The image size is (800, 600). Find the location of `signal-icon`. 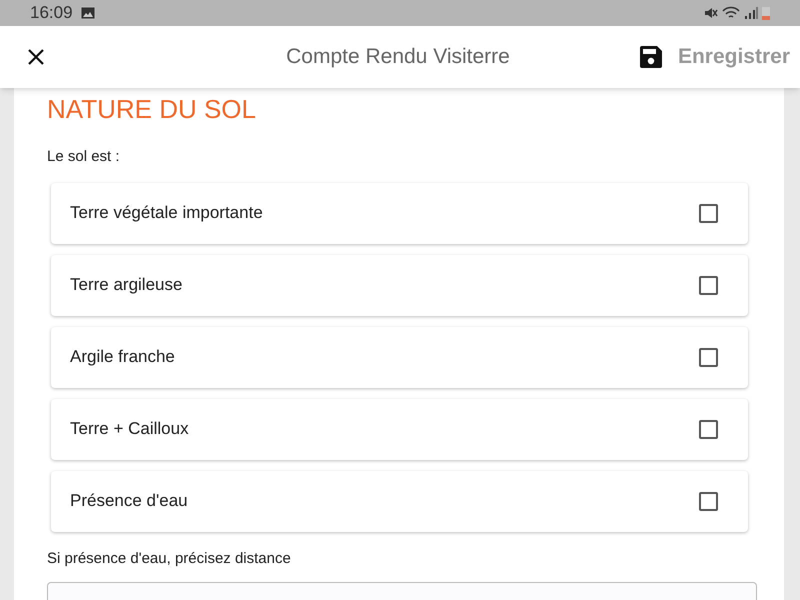

signal-icon is located at coordinates (751, 13).